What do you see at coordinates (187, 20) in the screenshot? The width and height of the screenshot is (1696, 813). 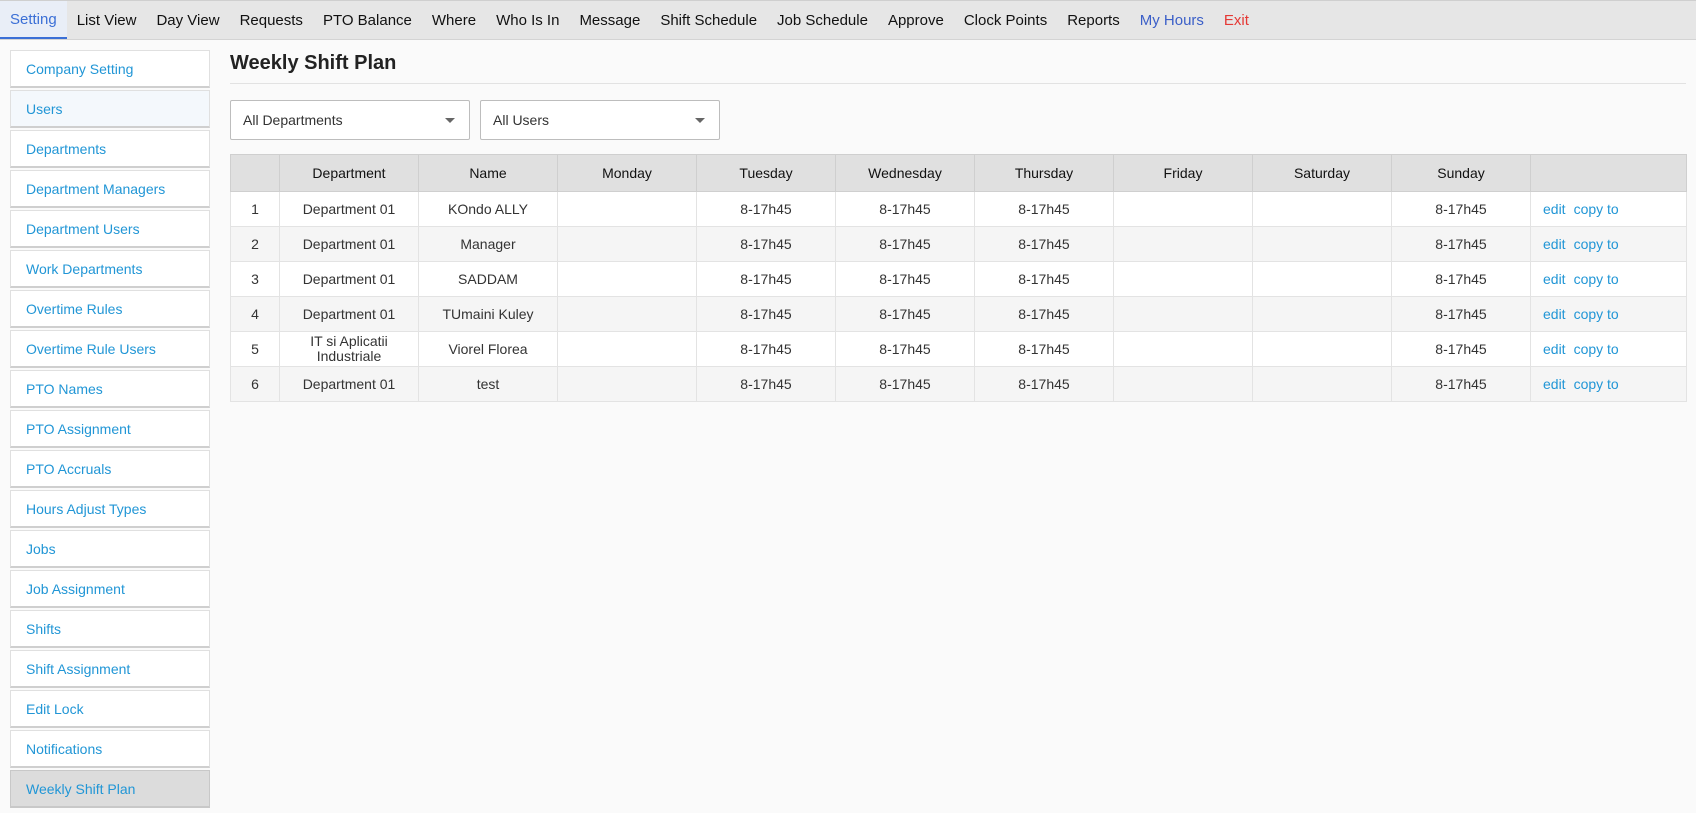 I see `nav-day-view: Day View` at bounding box center [187, 20].